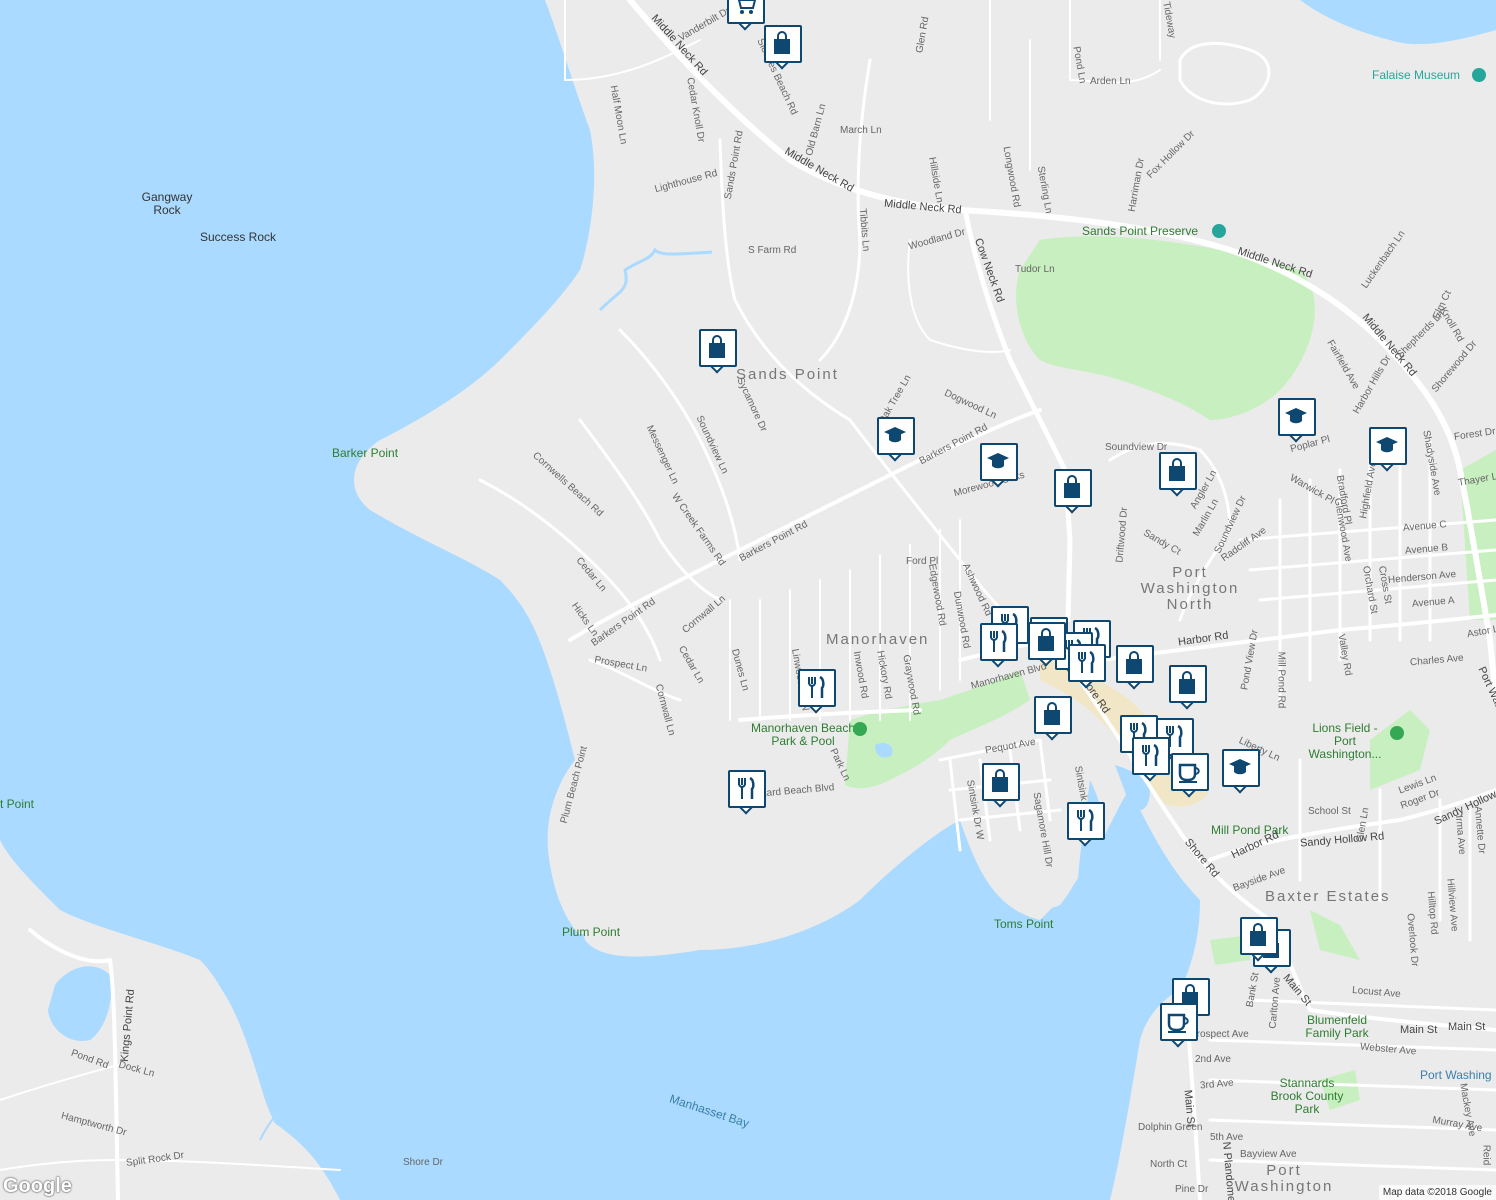  I want to click on area-label-baxter-estates: Baxter Estates, so click(1328, 896).